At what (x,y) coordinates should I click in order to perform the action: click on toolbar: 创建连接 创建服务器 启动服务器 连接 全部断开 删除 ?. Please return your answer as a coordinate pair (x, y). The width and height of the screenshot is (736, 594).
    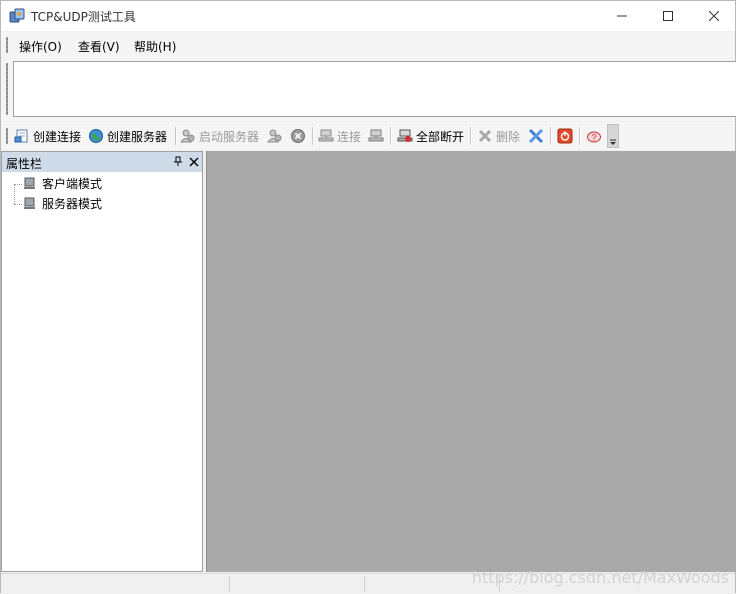
    Looking at the image, I should click on (368, 136).